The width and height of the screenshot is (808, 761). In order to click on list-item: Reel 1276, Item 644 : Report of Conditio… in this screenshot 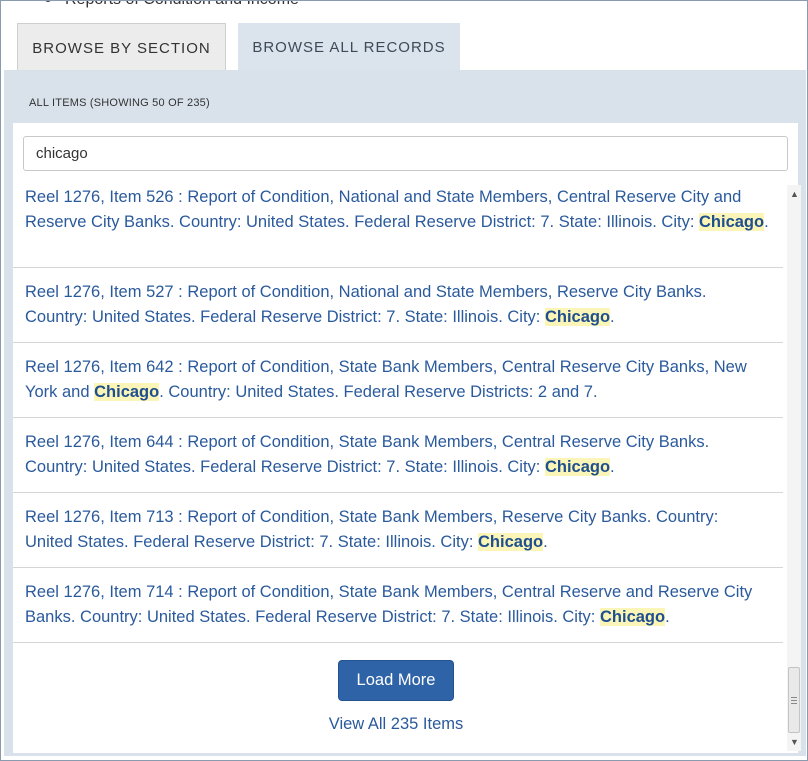, I will do `click(398, 455)`.